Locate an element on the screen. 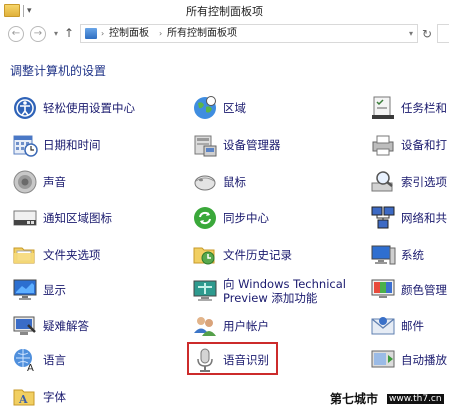 Image resolution: width=449 pixels, height=414 pixels. item-label: 邮件 is located at coordinates (412, 326).